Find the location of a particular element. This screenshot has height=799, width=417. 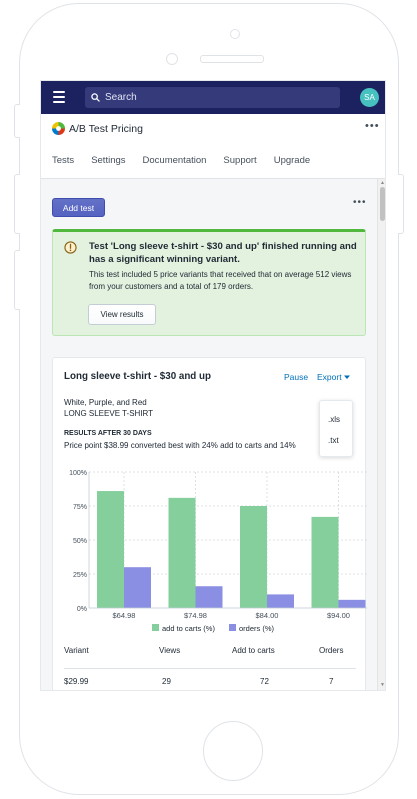

card-title: Long sleeve t-shirt - $30 and up is located at coordinates (137, 376).